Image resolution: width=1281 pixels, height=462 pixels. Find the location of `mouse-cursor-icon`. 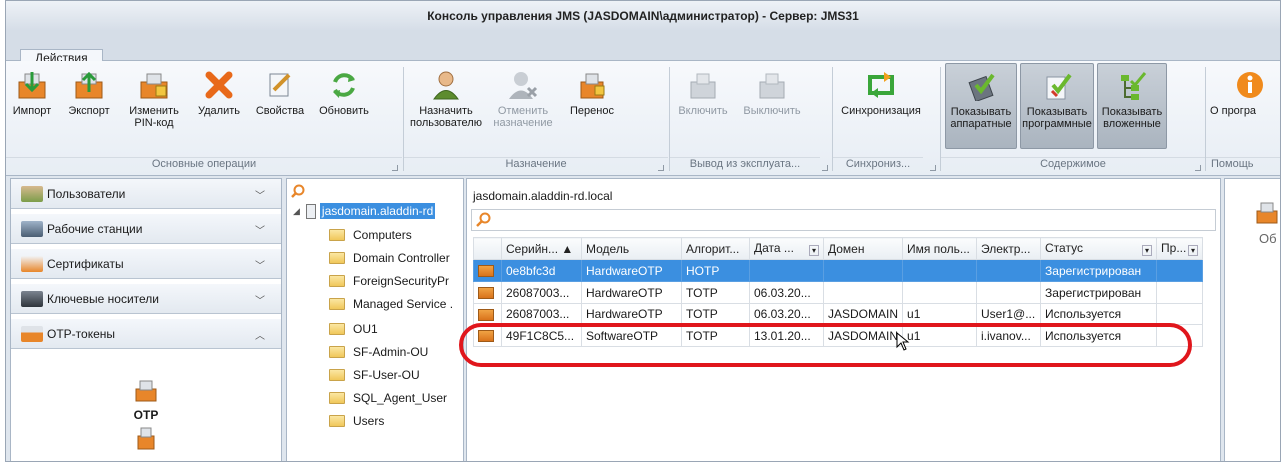

mouse-cursor-icon is located at coordinates (903, 341).